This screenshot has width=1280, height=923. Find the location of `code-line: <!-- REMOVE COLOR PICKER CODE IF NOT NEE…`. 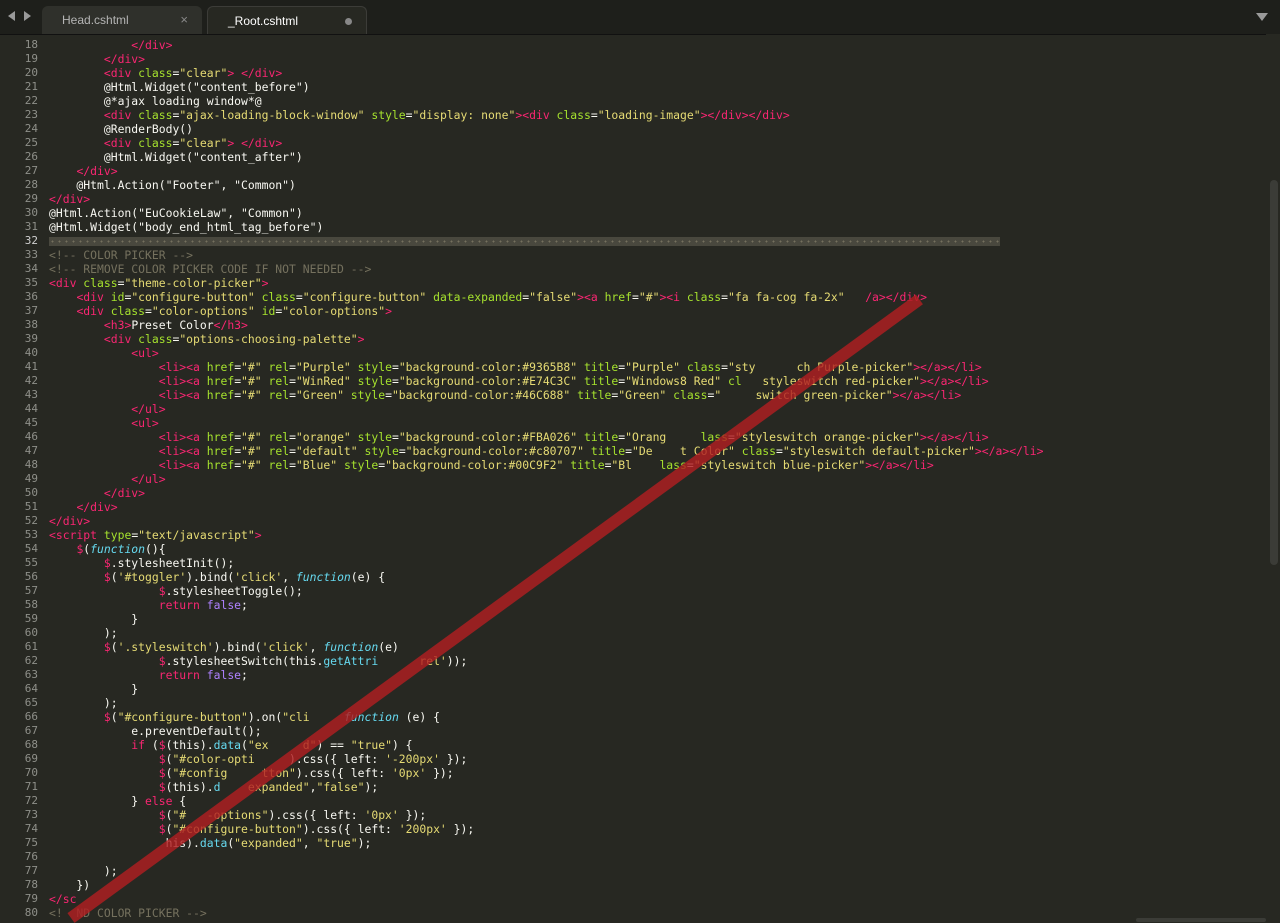

code-line: <!-- REMOVE COLOR PICKER CODE IF NOT NEE… is located at coordinates (649, 269).